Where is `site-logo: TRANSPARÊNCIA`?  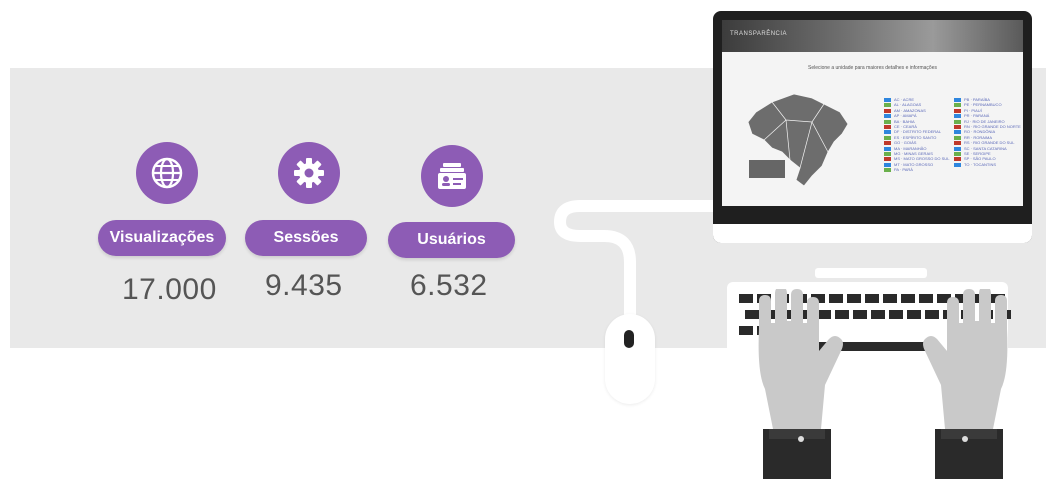
site-logo: TRANSPARÊNCIA is located at coordinates (759, 34).